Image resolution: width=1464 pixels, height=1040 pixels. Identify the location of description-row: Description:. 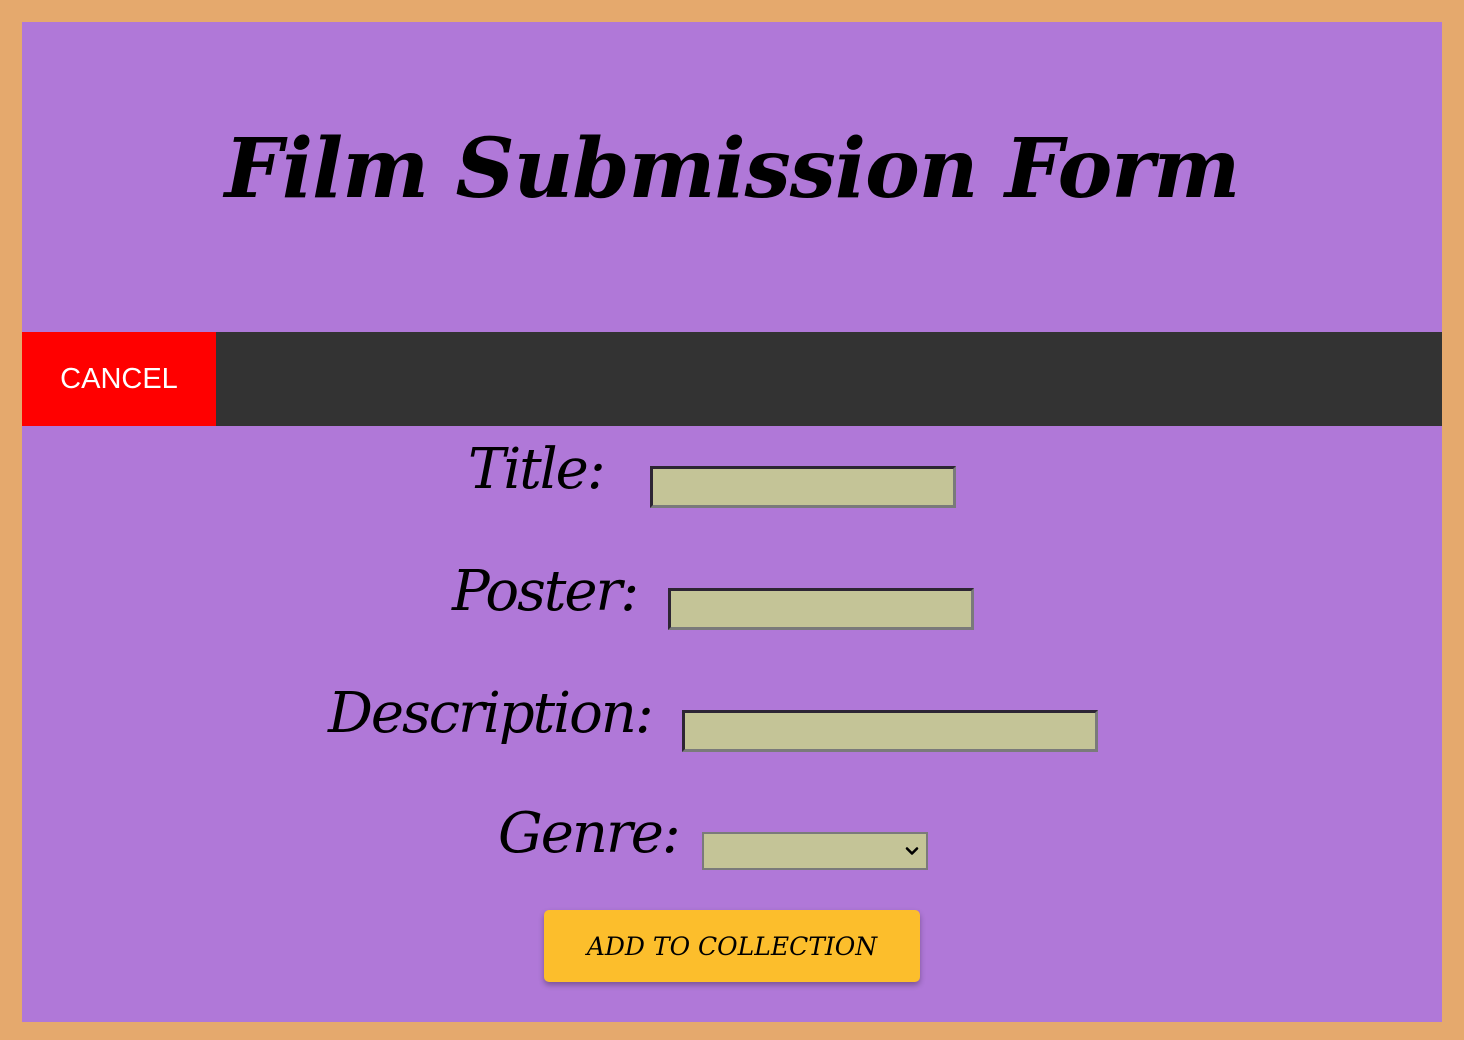
(491, 713).